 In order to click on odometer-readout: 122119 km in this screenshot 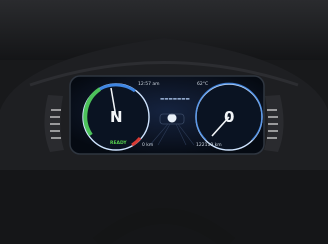, I will do `click(209, 145)`.